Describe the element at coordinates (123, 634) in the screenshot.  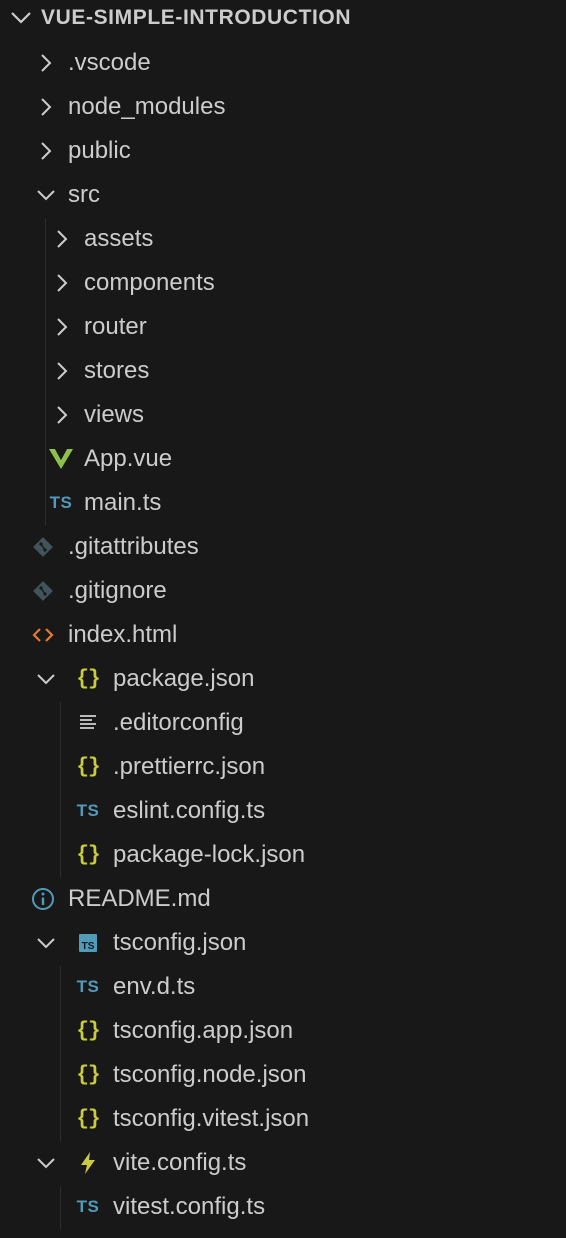
I see `item-label: index.html` at that location.